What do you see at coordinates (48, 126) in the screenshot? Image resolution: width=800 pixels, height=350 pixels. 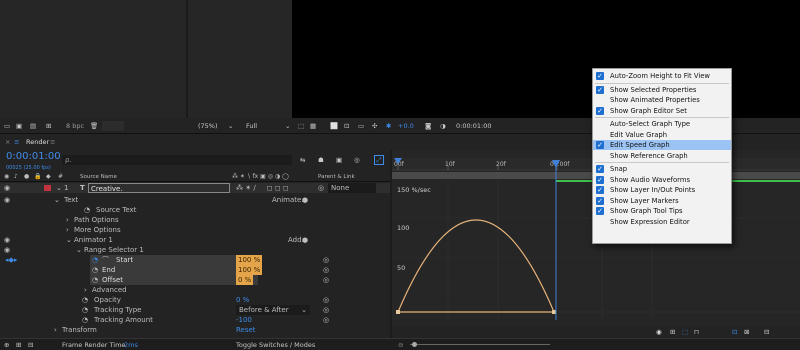 I see `flowchart-icon: ⊞` at bounding box center [48, 126].